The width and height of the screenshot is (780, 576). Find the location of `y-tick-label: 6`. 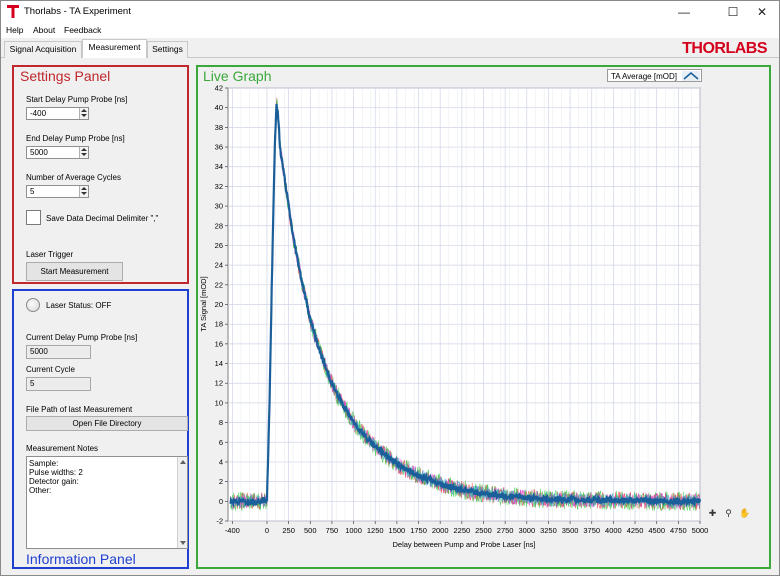

y-tick-label: 6 is located at coordinates (221, 442).